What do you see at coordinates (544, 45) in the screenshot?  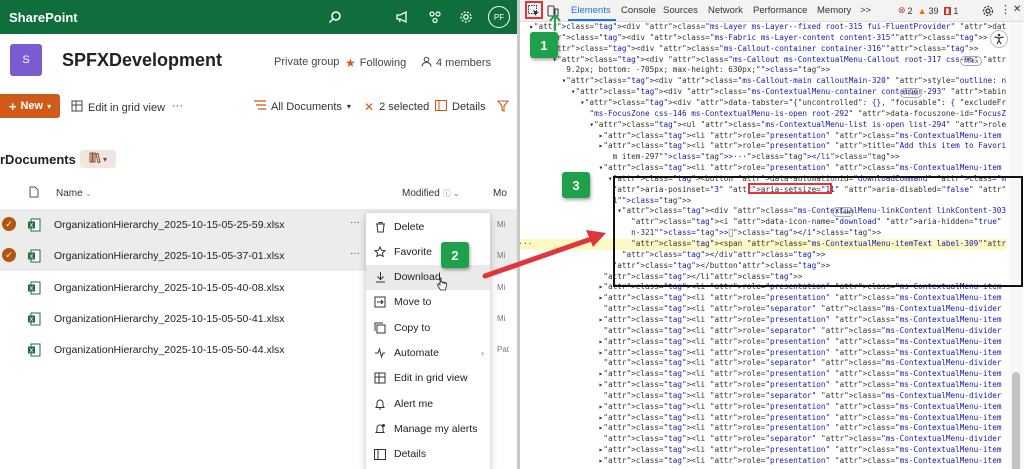 I see `callout-badge-1: 1` at bounding box center [544, 45].